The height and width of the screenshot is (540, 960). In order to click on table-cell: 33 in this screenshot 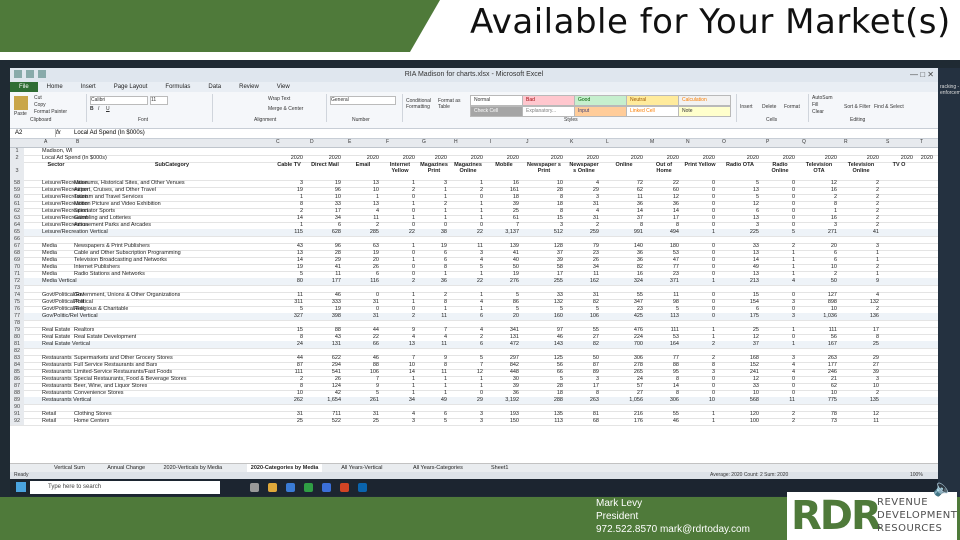, I will do `click(739, 246)`.